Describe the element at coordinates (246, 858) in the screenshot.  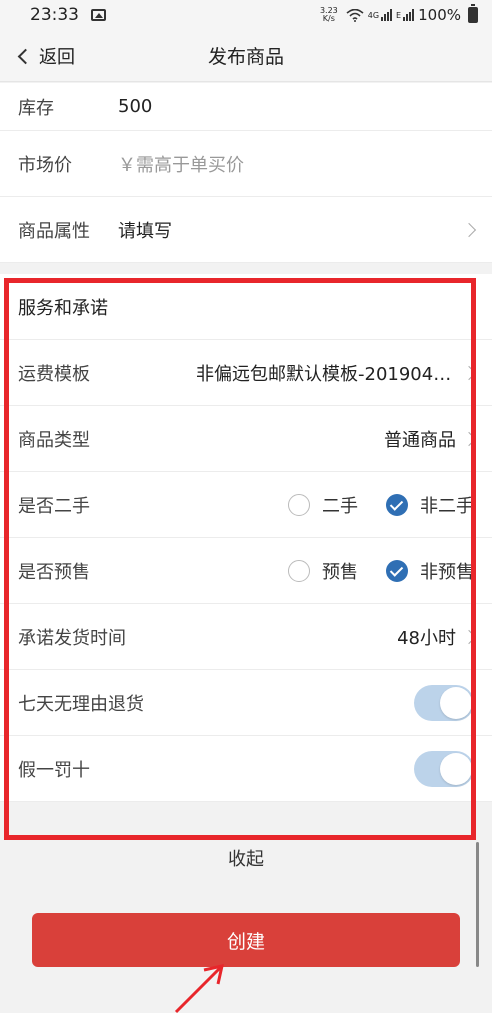
I see `collapse-button: 收起` at that location.